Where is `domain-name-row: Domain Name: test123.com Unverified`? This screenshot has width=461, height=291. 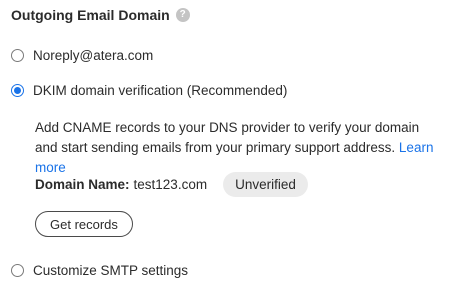
domain-name-row: Domain Name: test123.com Unverified is located at coordinates (171, 184).